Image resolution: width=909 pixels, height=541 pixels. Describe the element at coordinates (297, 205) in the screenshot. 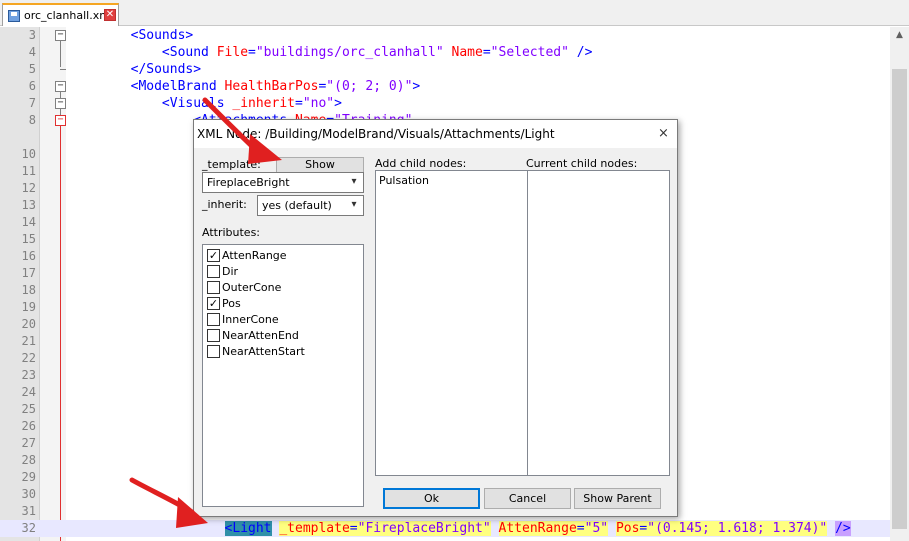

I see `inherit-value: yes (default)` at that location.